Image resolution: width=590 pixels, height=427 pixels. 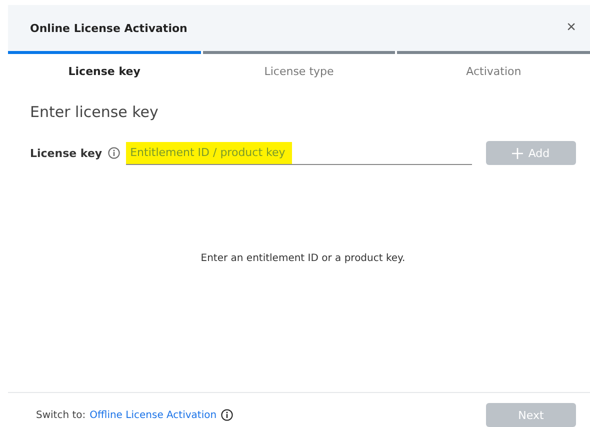 I want to click on license-key-field: Entitlement ID / product key, so click(x=299, y=153).